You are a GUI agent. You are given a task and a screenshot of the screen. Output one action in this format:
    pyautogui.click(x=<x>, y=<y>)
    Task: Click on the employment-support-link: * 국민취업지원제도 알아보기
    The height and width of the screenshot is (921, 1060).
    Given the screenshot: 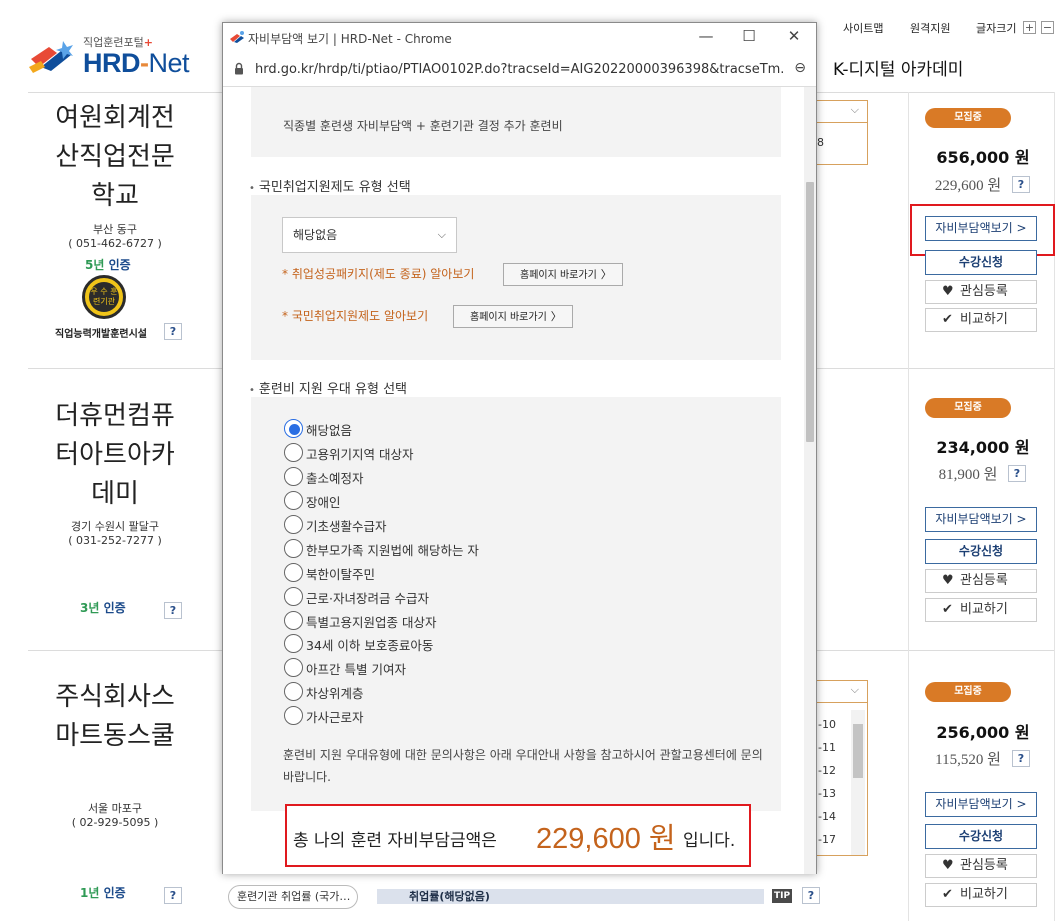 What is the action you would take?
    pyautogui.click(x=355, y=315)
    